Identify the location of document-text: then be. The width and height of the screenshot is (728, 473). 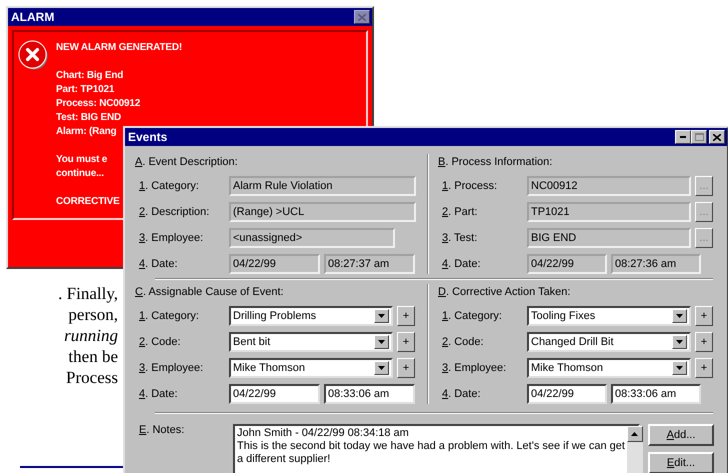
(93, 356).